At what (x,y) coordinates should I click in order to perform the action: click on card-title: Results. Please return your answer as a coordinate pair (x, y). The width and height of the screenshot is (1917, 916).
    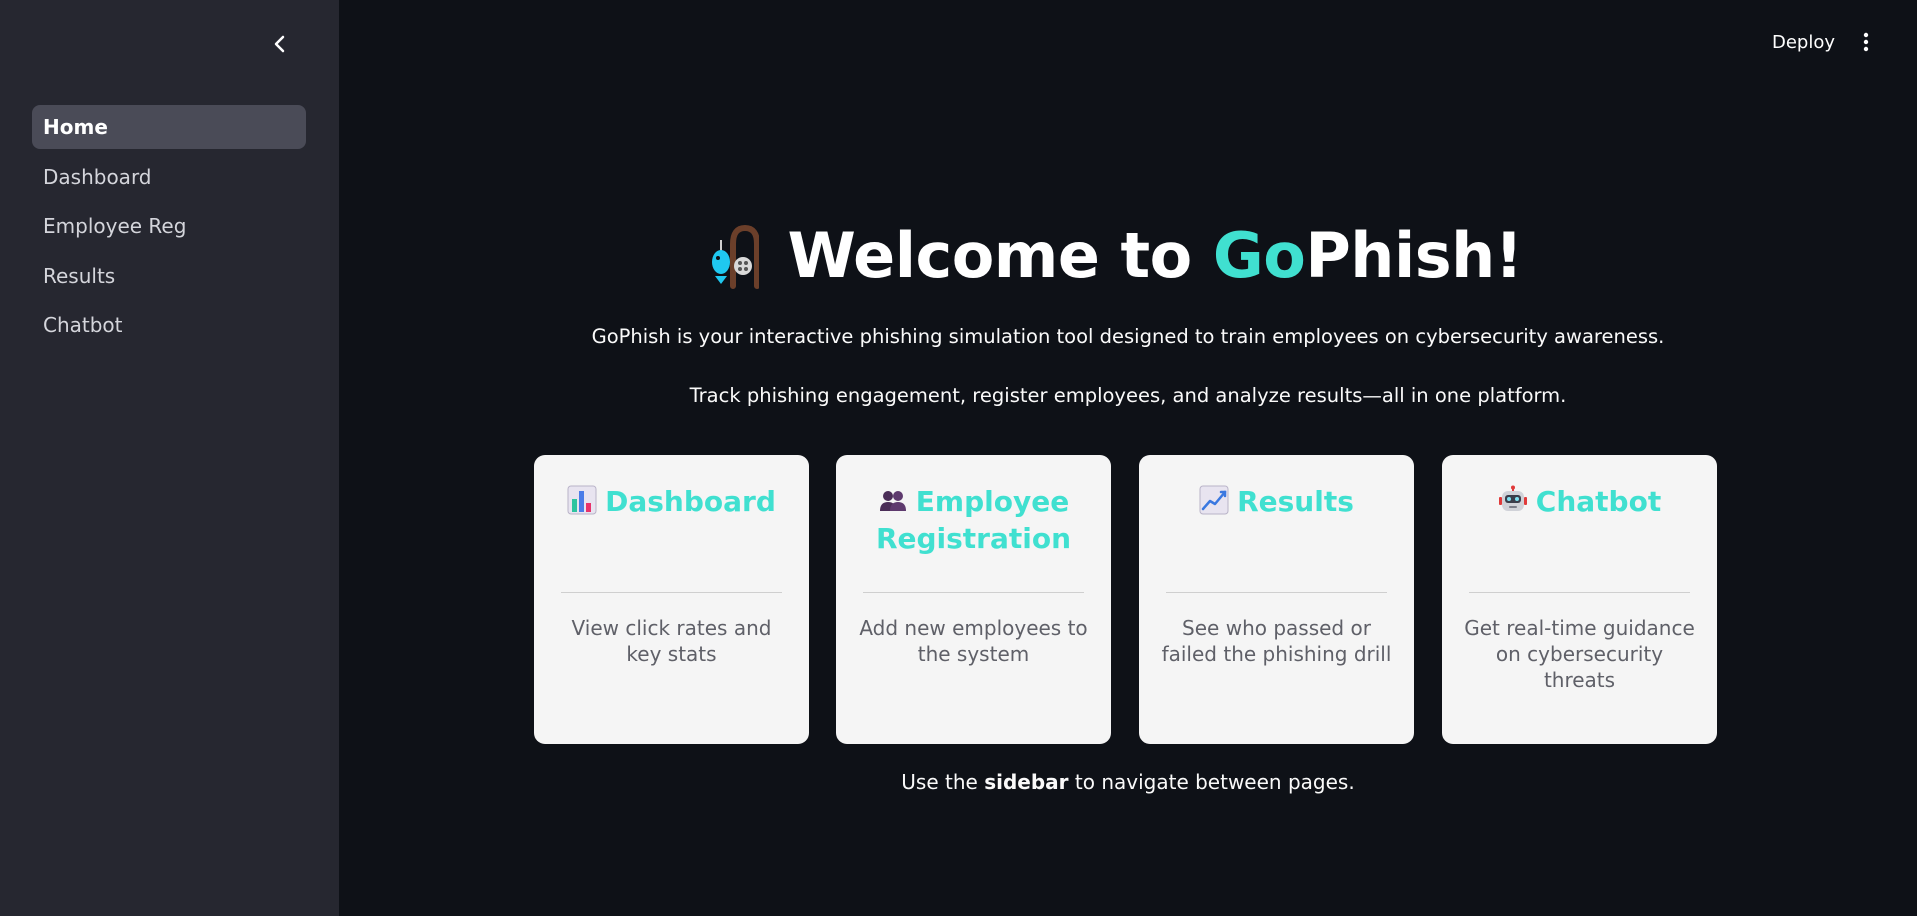
    Looking at the image, I should click on (1276, 501).